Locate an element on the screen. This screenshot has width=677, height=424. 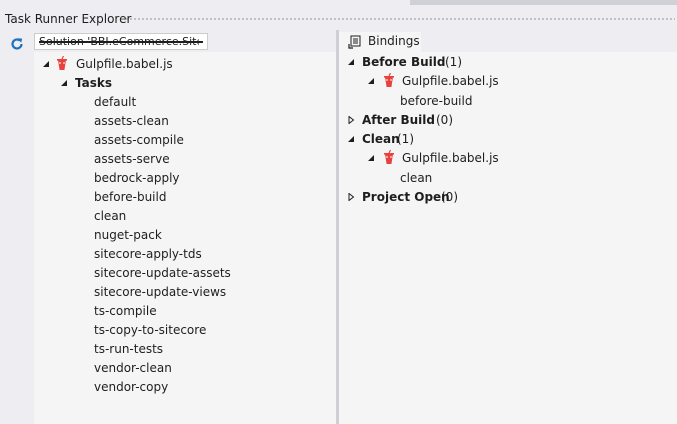
task-label: sitecore-update-assets is located at coordinates (162, 273).